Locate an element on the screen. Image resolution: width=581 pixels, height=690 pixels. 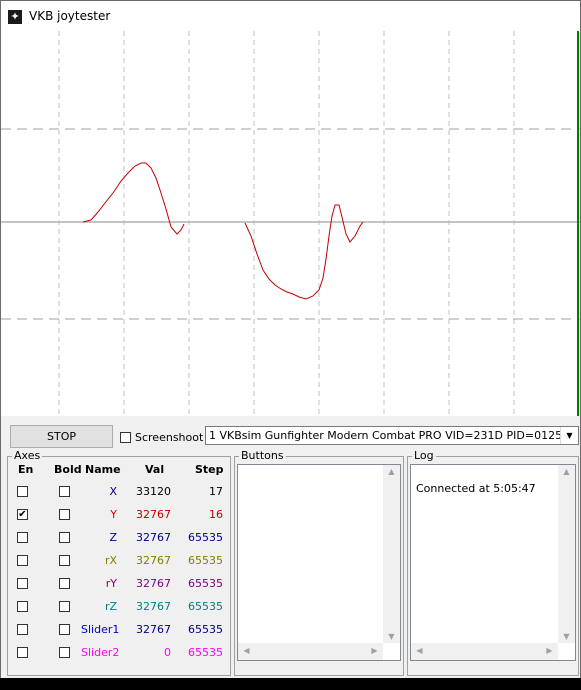
axis-name: X is located at coordinates (113, 491).